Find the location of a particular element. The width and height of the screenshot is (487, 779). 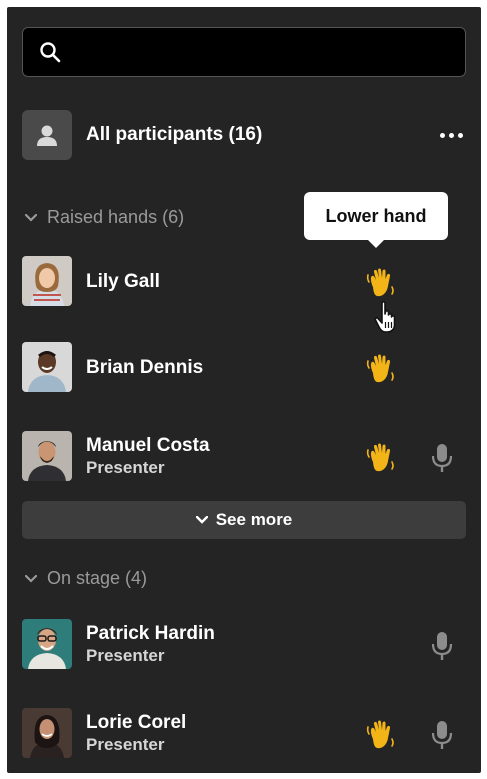

lower-hand-tooltip: Lower hand is located at coordinates (376, 216).